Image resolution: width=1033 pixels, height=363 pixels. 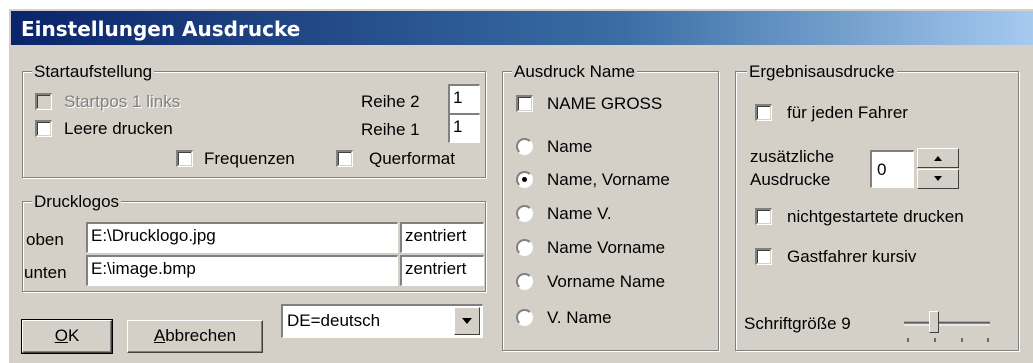 I want to click on cancel-button: Abbrechen, so click(x=195, y=336).